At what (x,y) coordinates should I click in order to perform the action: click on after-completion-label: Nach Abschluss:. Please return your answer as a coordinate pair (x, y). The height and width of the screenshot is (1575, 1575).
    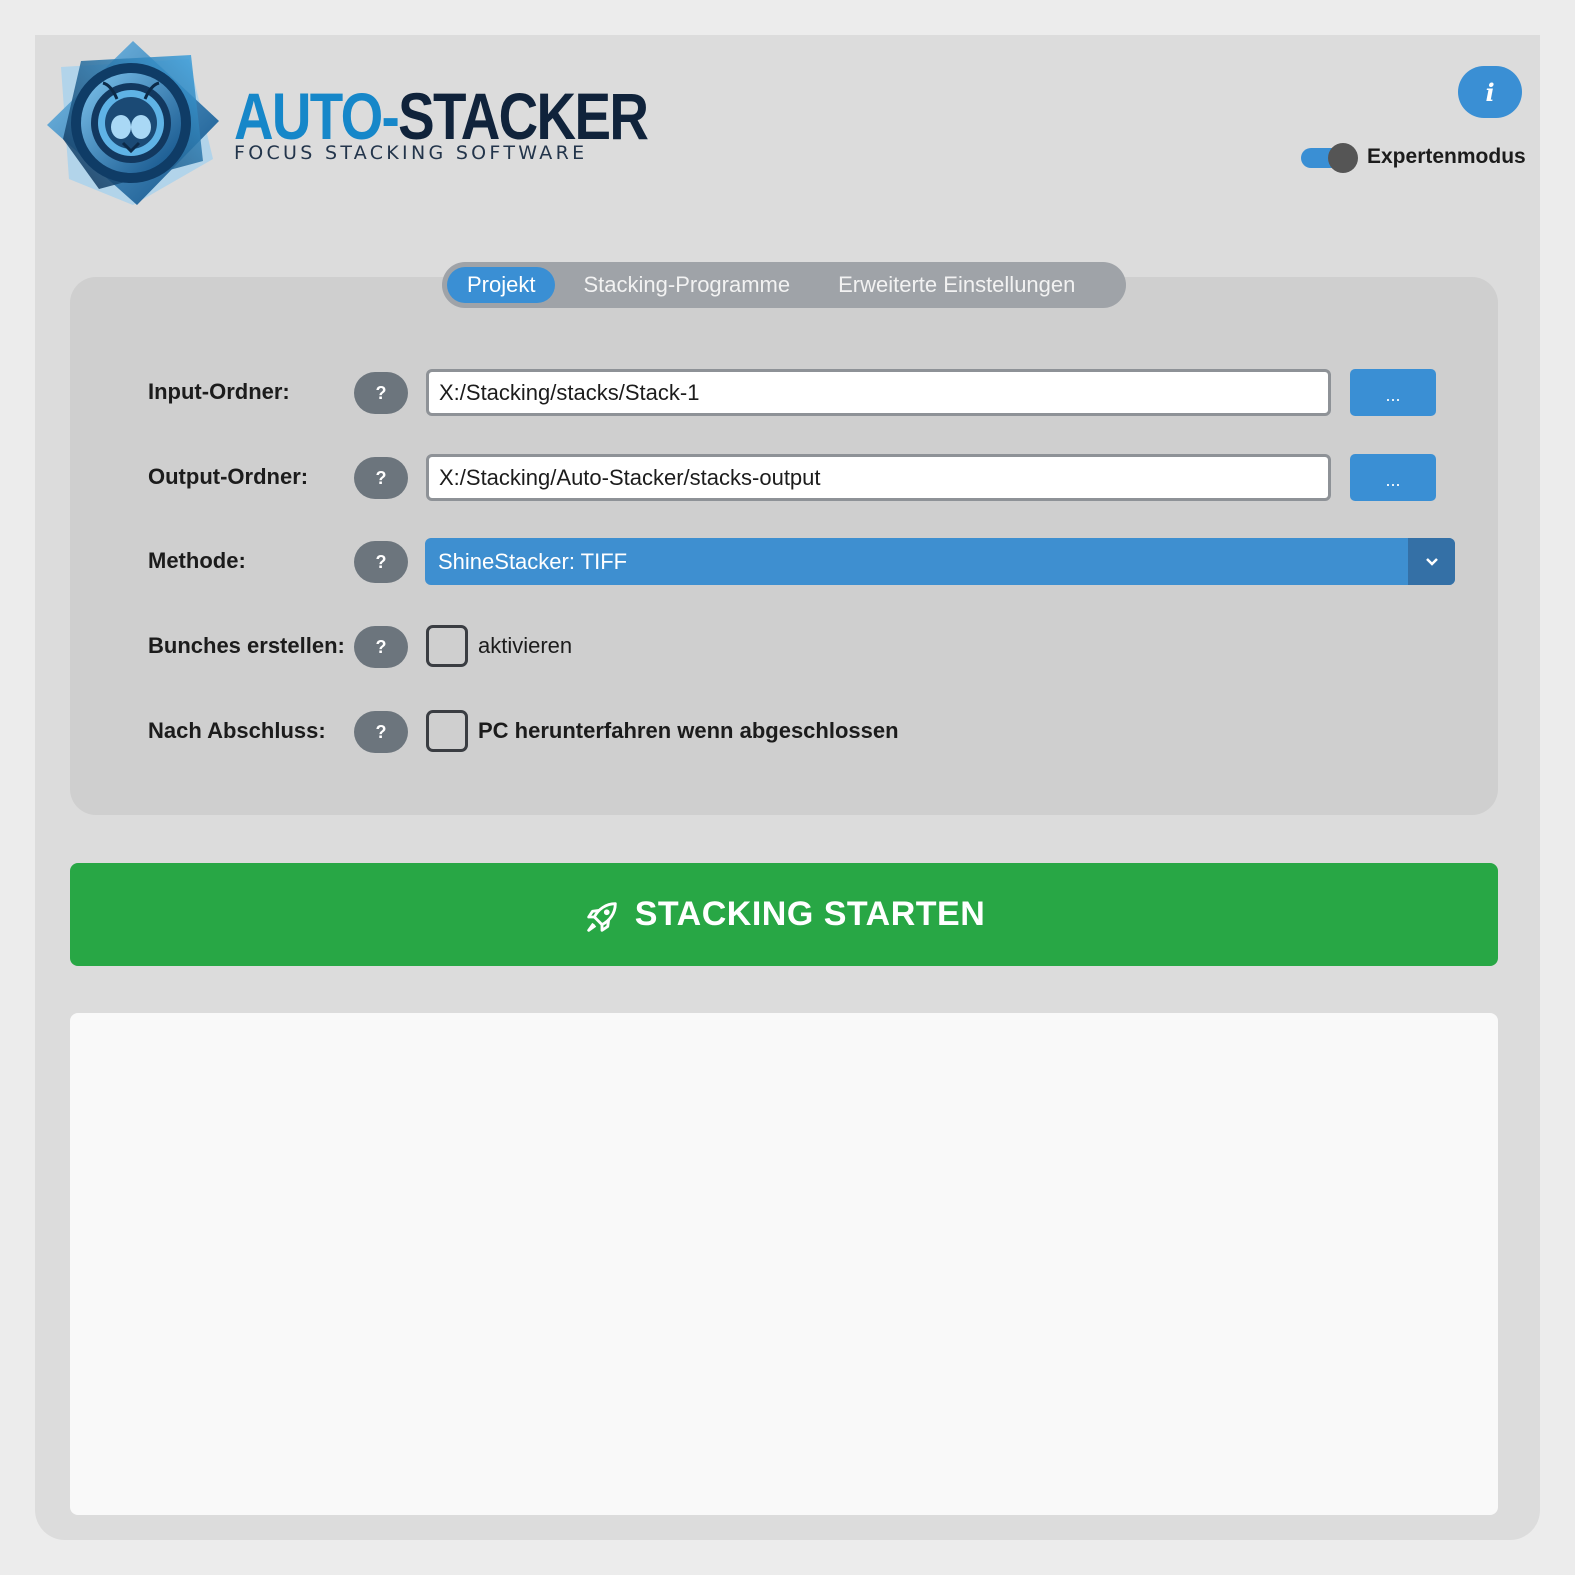
    Looking at the image, I should click on (237, 730).